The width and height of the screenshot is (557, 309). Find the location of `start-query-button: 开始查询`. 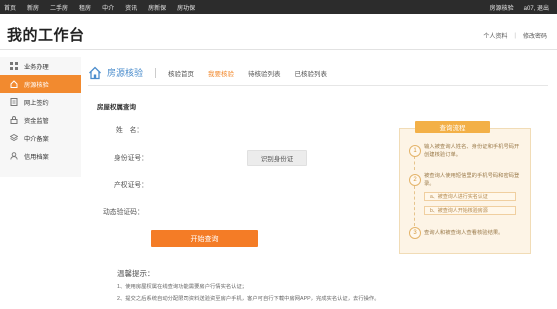

start-query-button: 开始查询 is located at coordinates (204, 238).